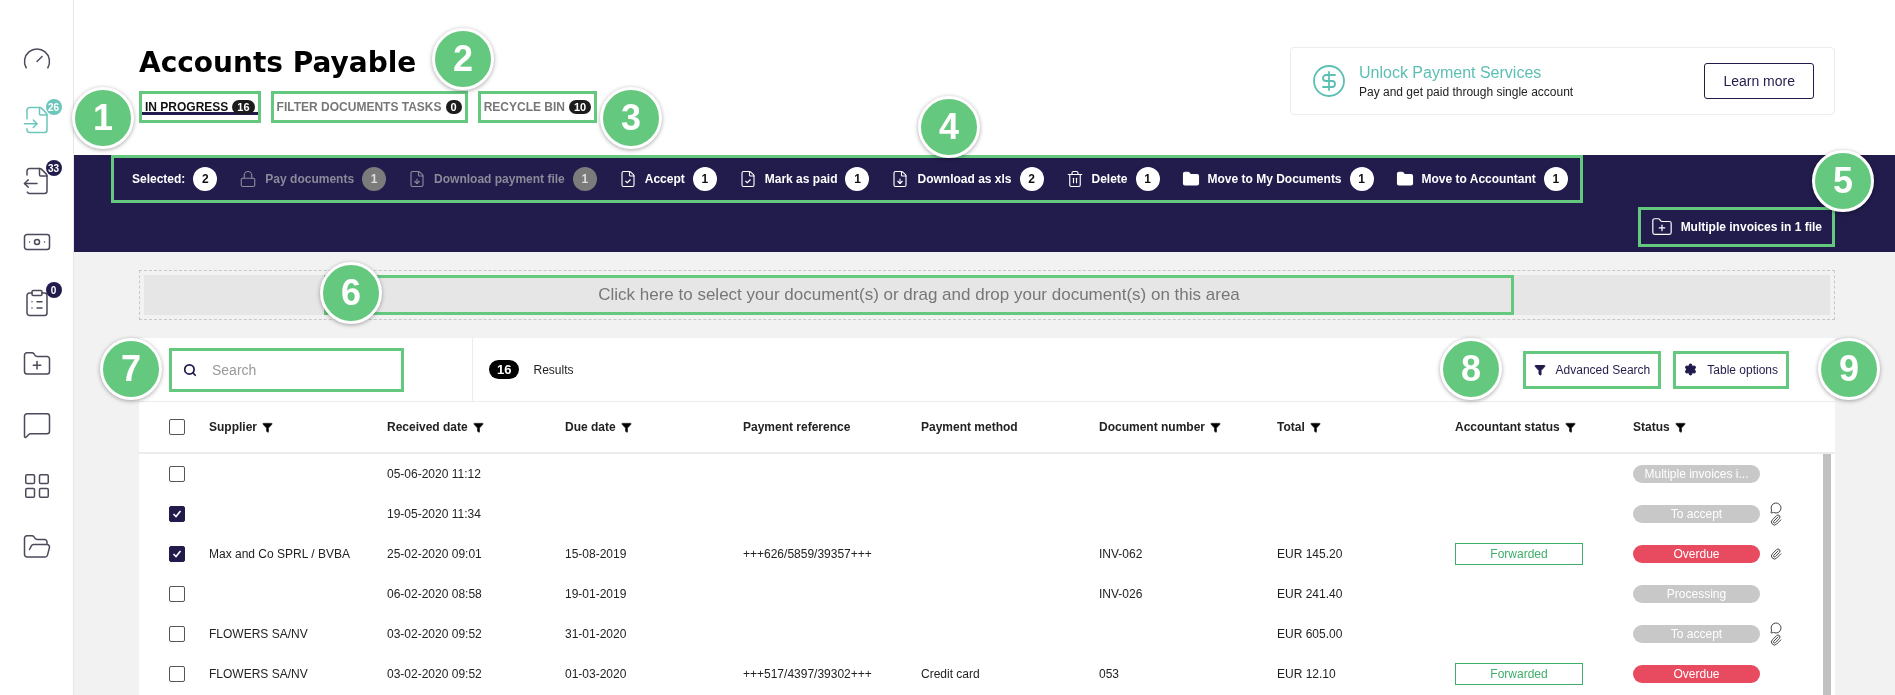 The width and height of the screenshot is (1895, 695). What do you see at coordinates (248, 179) in the screenshot?
I see `lock-icon` at bounding box center [248, 179].